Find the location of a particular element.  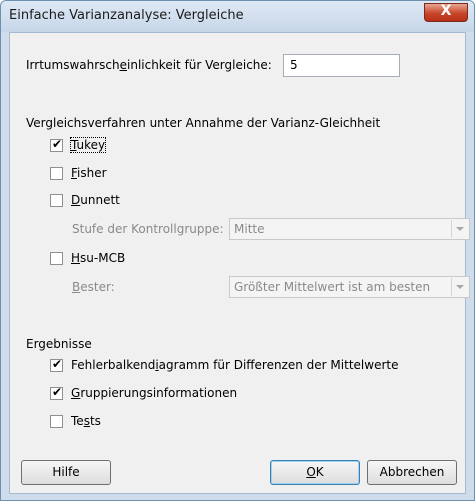

results-heading: Ergebnisse is located at coordinates (59, 344).